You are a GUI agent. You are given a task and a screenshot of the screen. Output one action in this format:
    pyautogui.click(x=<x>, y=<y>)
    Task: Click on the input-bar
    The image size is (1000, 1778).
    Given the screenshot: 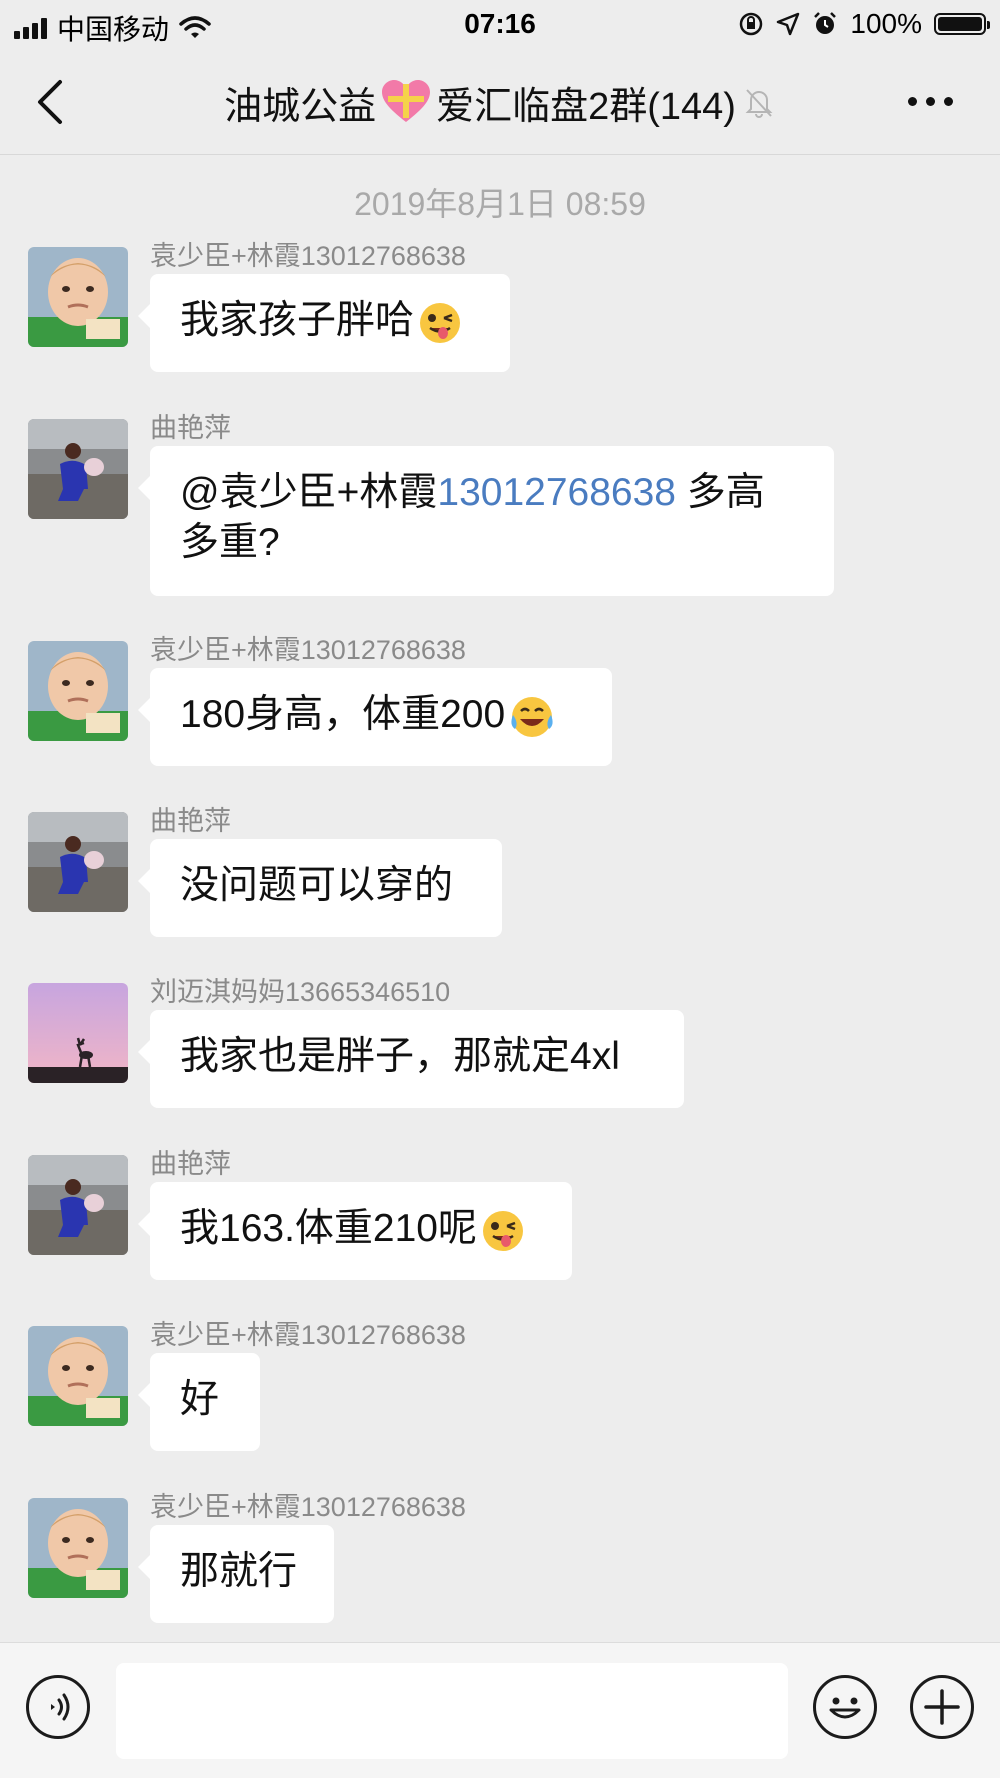 What is the action you would take?
    pyautogui.click(x=500, y=1710)
    